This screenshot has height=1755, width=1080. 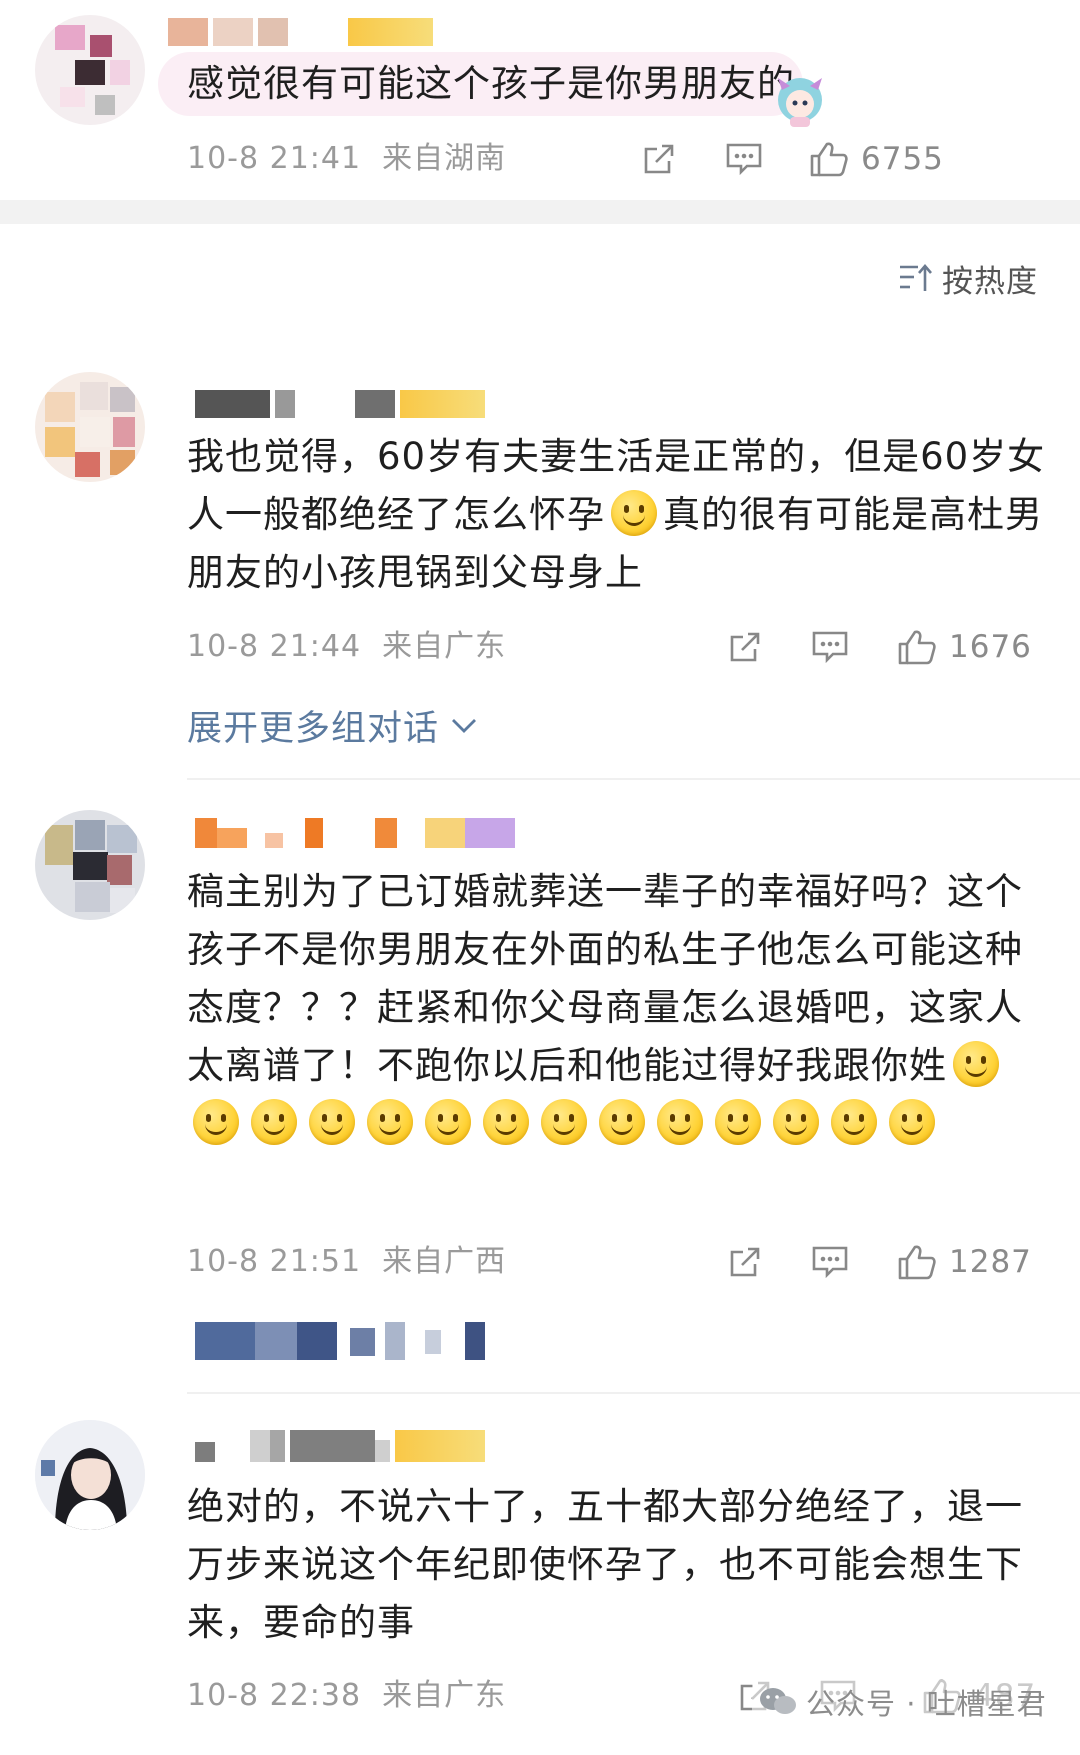 What do you see at coordinates (347, 1261) in the screenshot?
I see `comment-time-location: 10-8 21:51 来自广西` at bounding box center [347, 1261].